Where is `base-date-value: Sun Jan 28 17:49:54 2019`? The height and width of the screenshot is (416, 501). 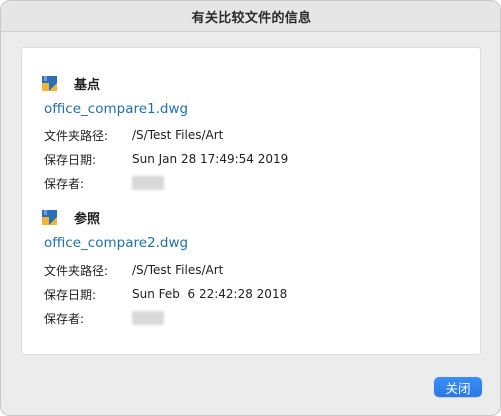
base-date-value: Sun Jan 28 17:49:54 2019 is located at coordinates (210, 159).